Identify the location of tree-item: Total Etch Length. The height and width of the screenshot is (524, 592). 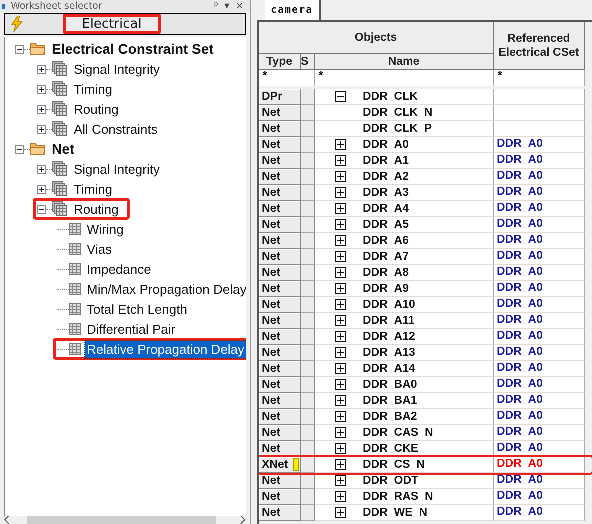
(137, 309).